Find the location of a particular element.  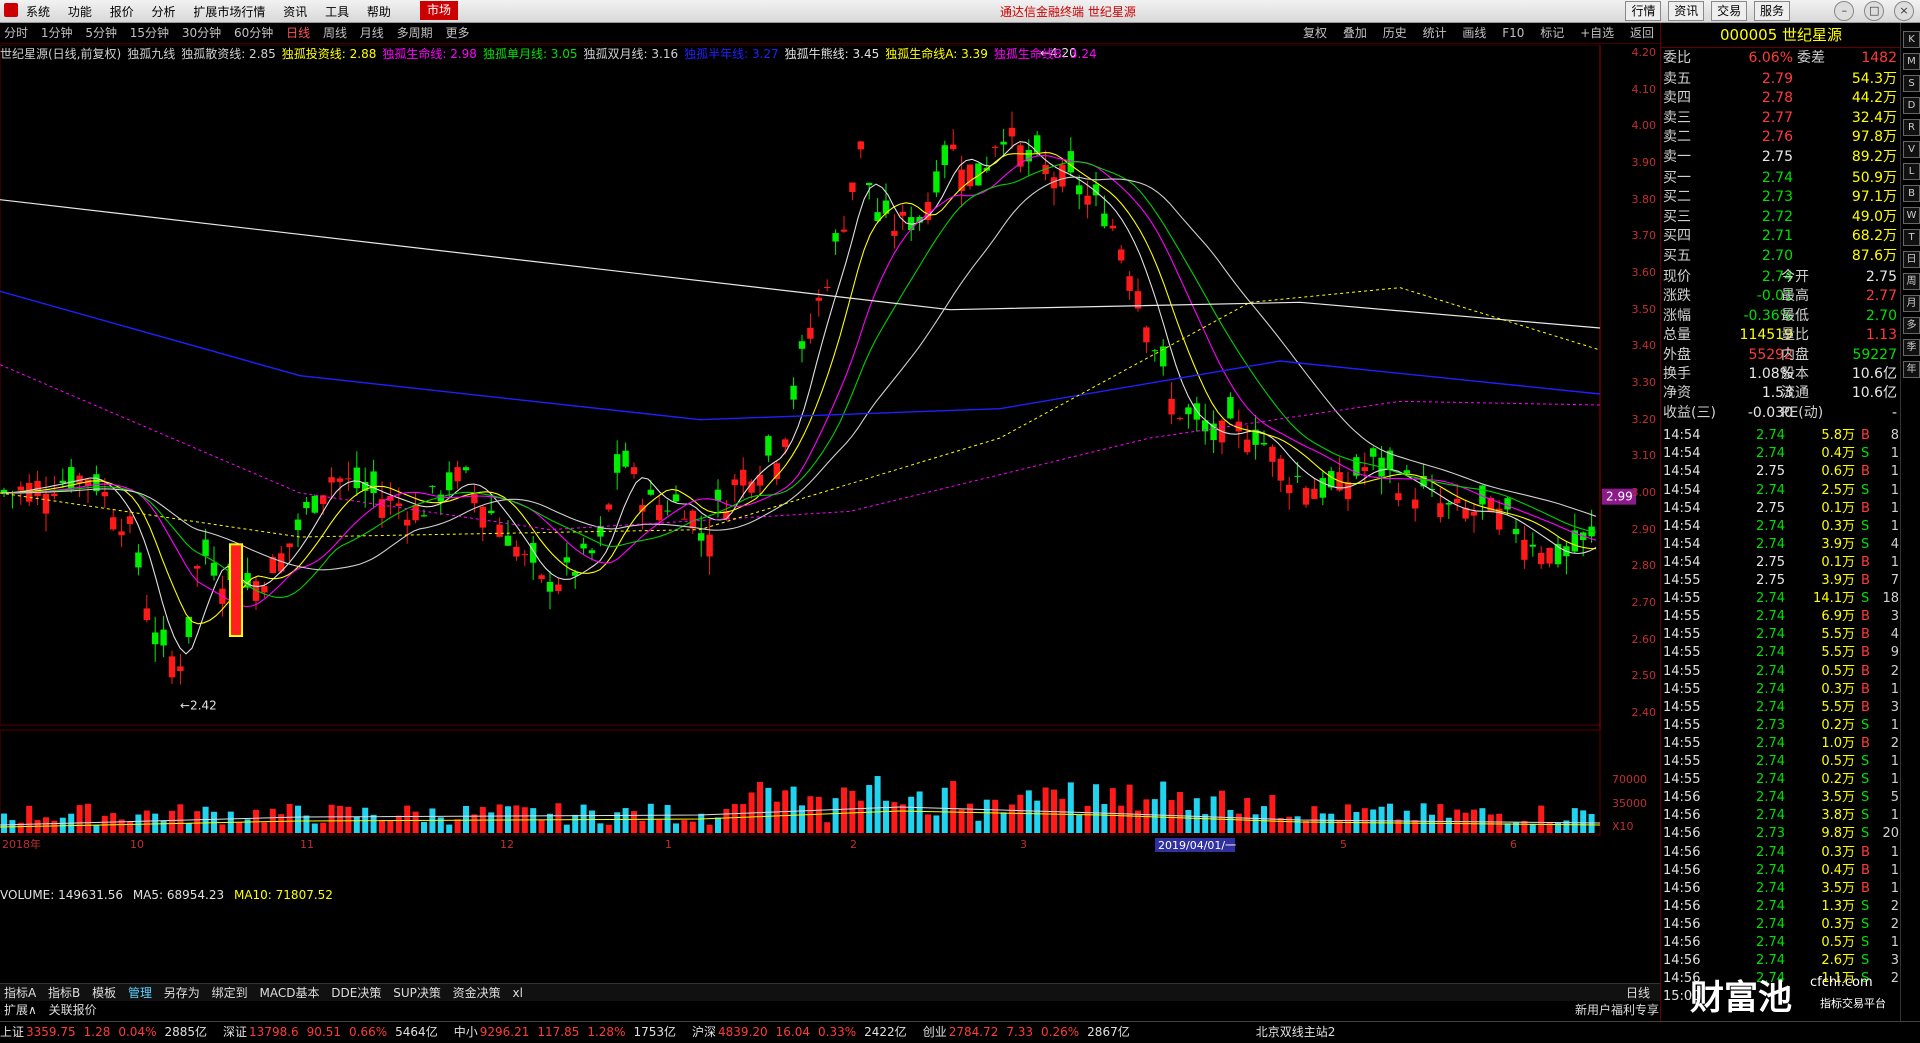

index-item: 上证 3359.75 1.28 0.04% 2885亿 is located at coordinates (107, 1032).